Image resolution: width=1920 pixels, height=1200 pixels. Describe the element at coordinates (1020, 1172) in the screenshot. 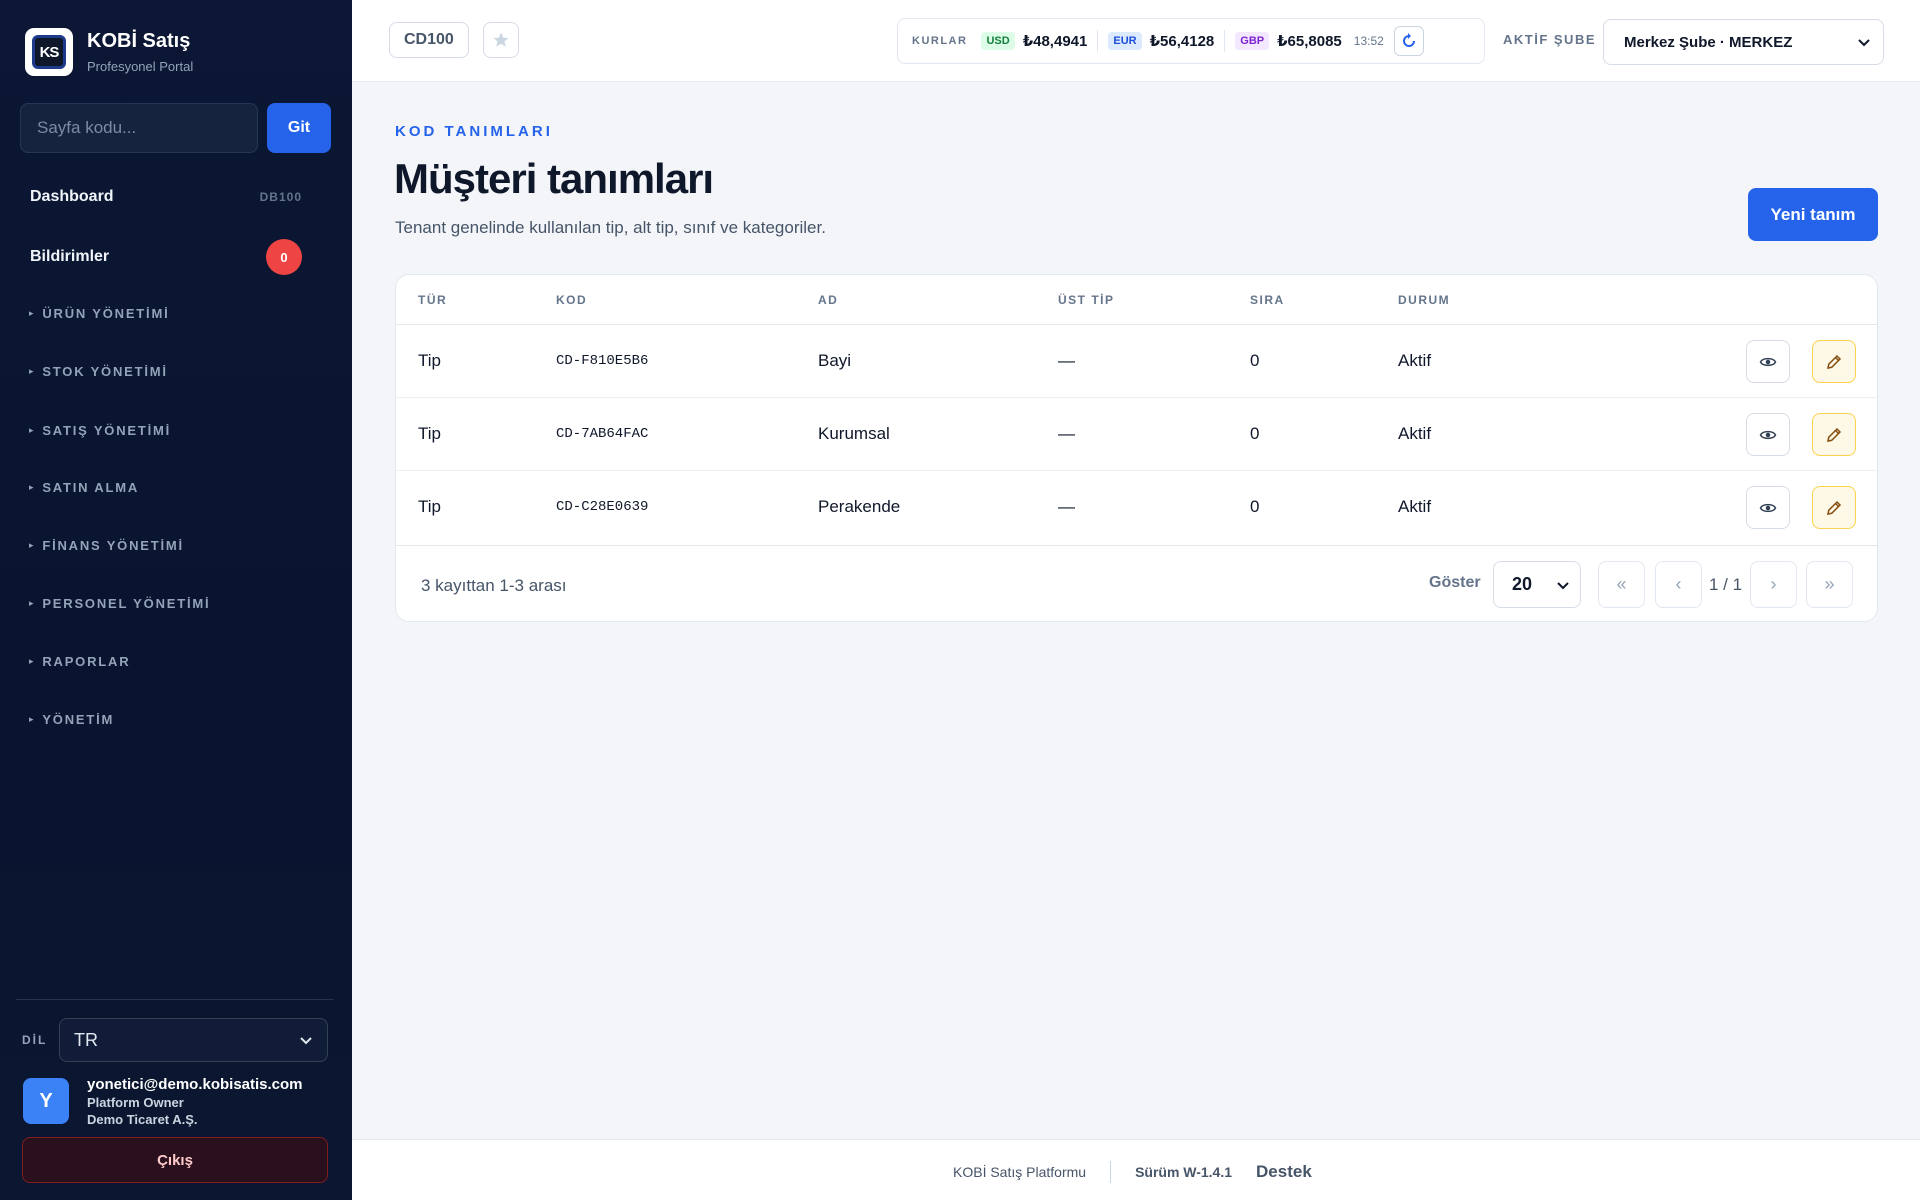

I see `footer-platform: KOBİ Satış Platformu` at that location.